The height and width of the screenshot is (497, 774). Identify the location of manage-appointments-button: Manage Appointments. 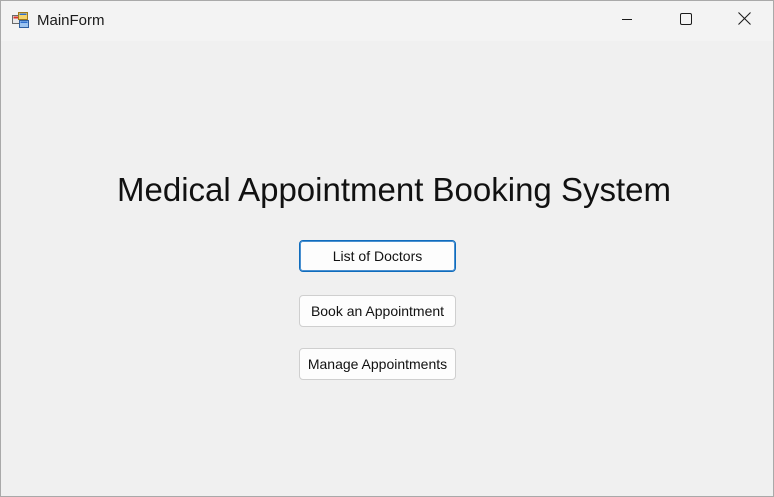
(377, 364).